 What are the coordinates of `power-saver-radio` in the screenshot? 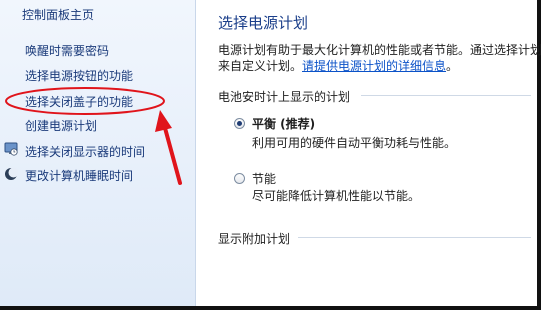 It's located at (239, 178).